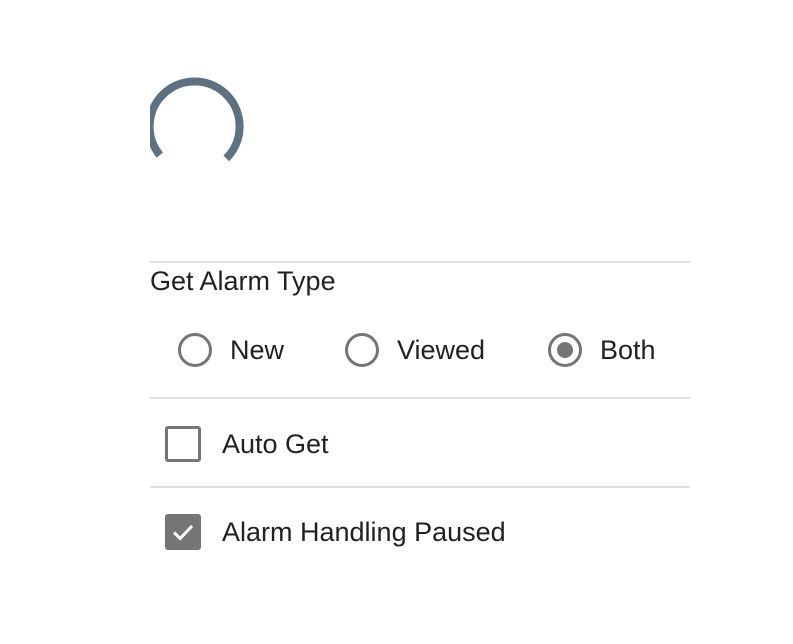 This screenshot has width=793, height=644. I want to click on alarm-handling-paused-checkbox, so click(183, 532).